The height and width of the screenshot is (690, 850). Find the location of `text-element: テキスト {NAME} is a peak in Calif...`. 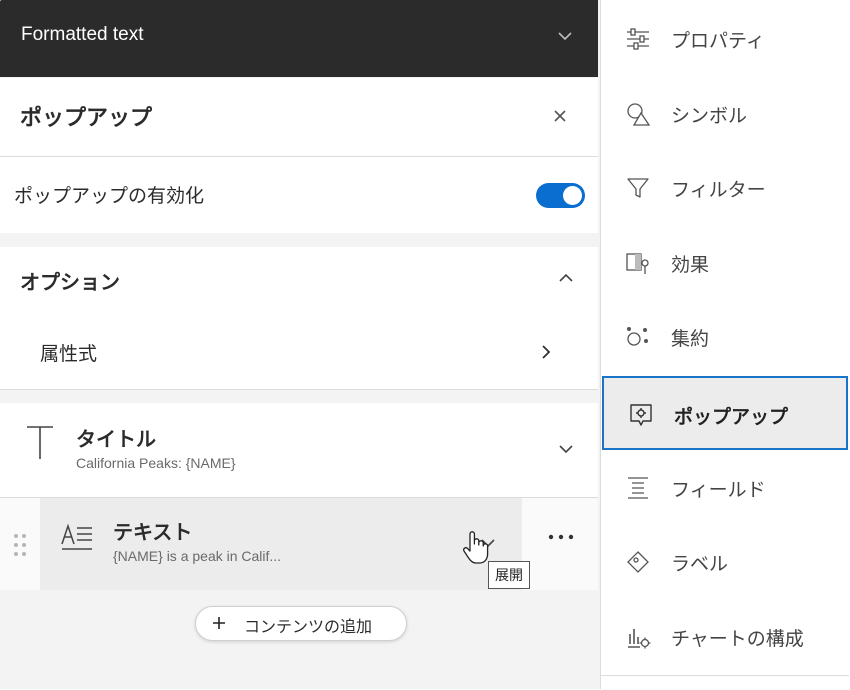

text-element: テキスト {NAME} is a peak in Calif... is located at coordinates (281, 544).